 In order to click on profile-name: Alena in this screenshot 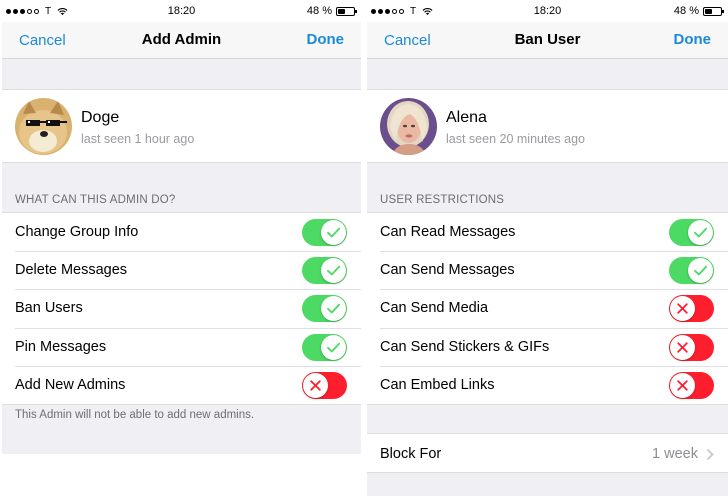, I will do `click(466, 117)`.